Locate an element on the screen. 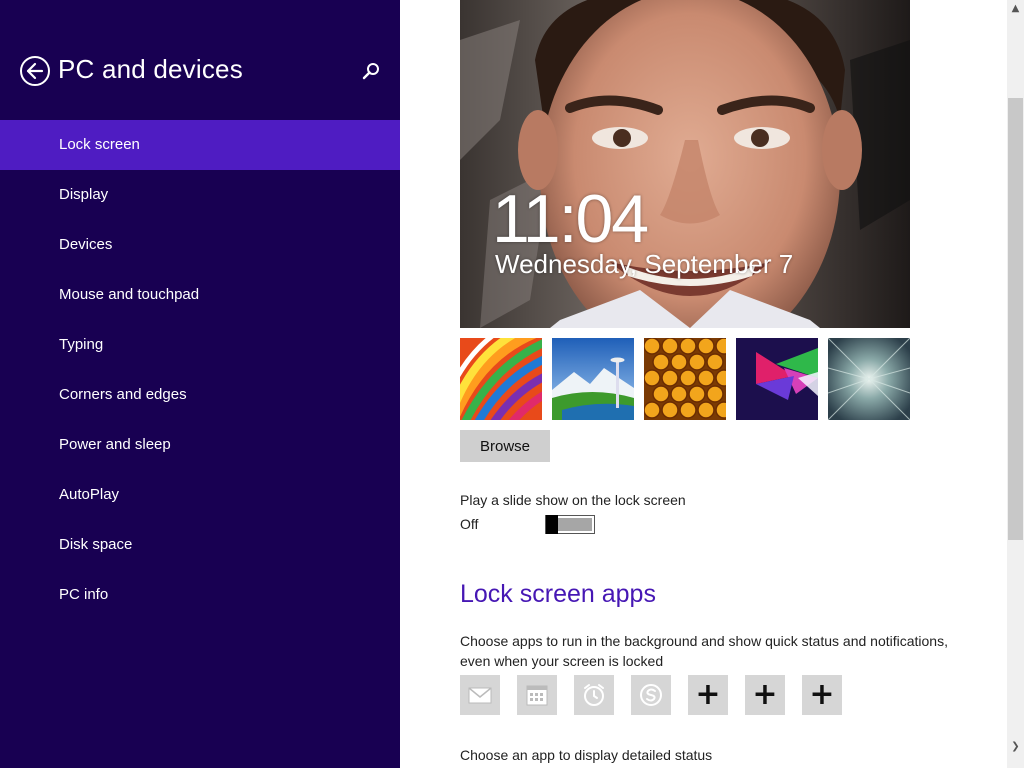 The width and height of the screenshot is (1024, 768). search-icon is located at coordinates (371, 71).